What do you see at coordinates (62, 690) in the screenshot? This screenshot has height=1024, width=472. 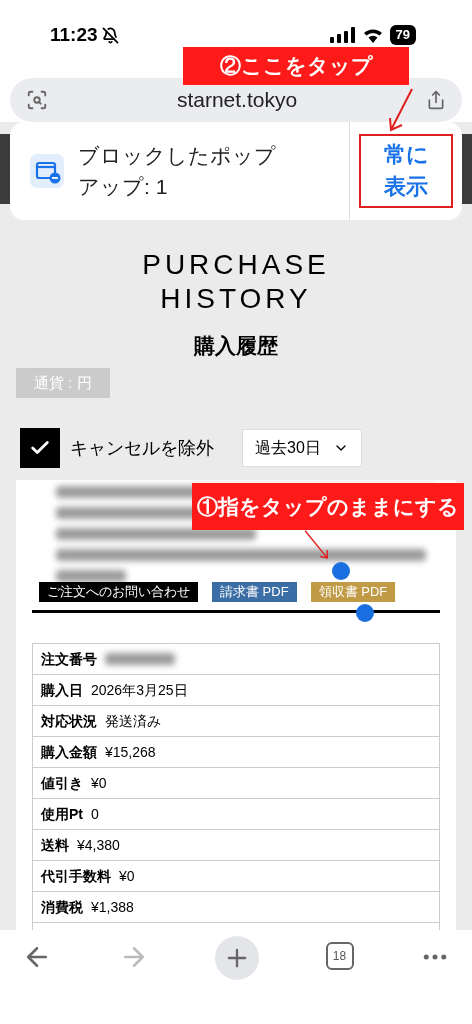 I see `detail-label: 購入日` at bounding box center [62, 690].